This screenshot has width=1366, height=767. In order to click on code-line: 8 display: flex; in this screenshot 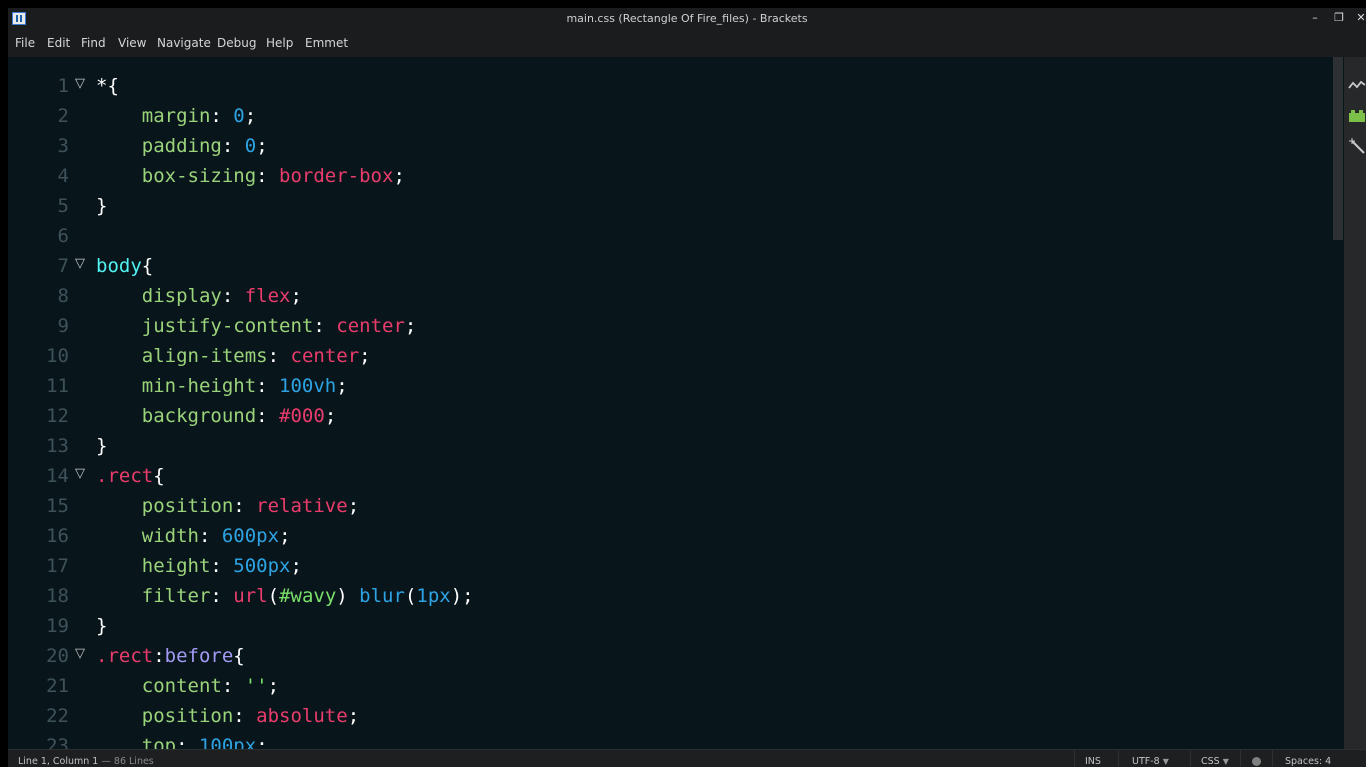, I will do `click(676, 297)`.